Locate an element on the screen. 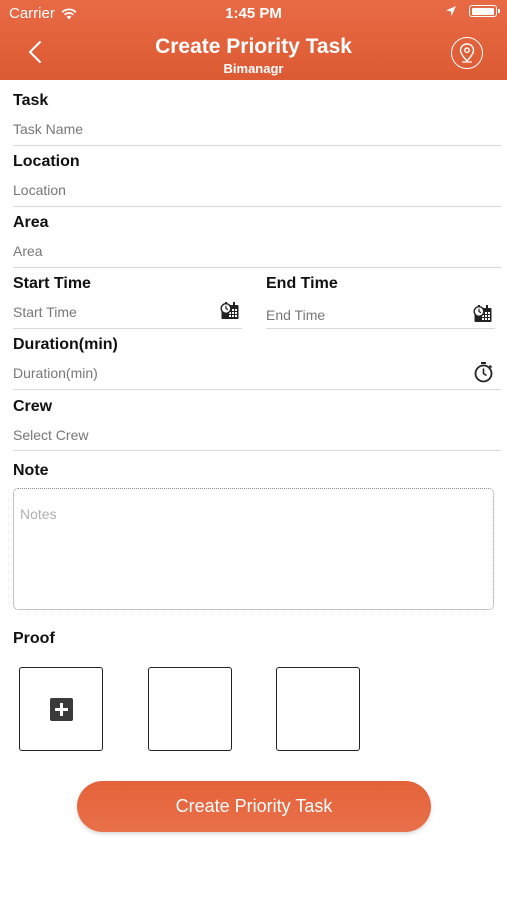  battery-icon is located at coordinates (484, 11).